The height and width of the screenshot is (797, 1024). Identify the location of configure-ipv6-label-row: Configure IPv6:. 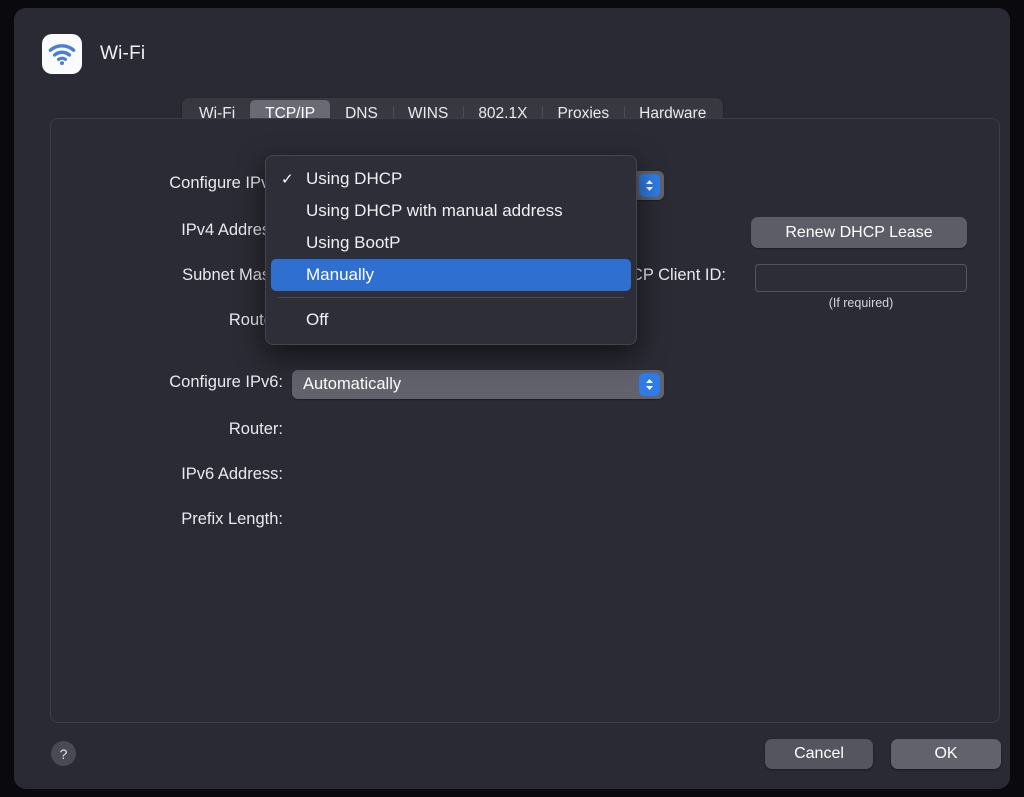
(167, 382).